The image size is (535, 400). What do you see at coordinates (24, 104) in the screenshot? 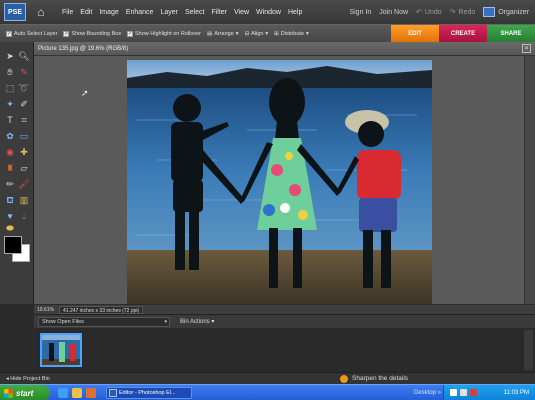
I see `quick-selection-tool-icon: ✐` at bounding box center [24, 104].